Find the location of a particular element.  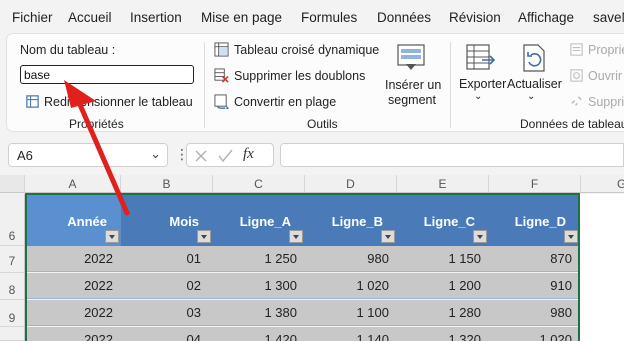

unlink-icon is located at coordinates (576, 101).